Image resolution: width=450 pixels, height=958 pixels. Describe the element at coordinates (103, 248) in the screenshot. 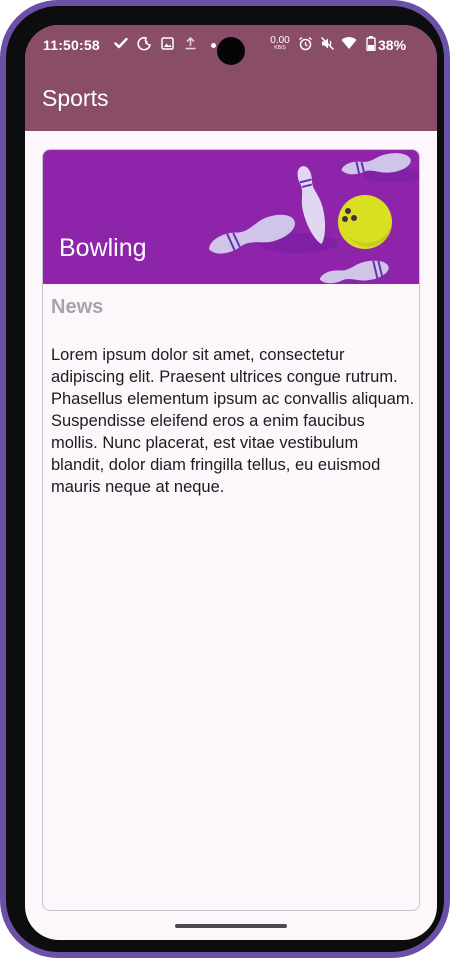

I see `banner-title: Bowling` at that location.